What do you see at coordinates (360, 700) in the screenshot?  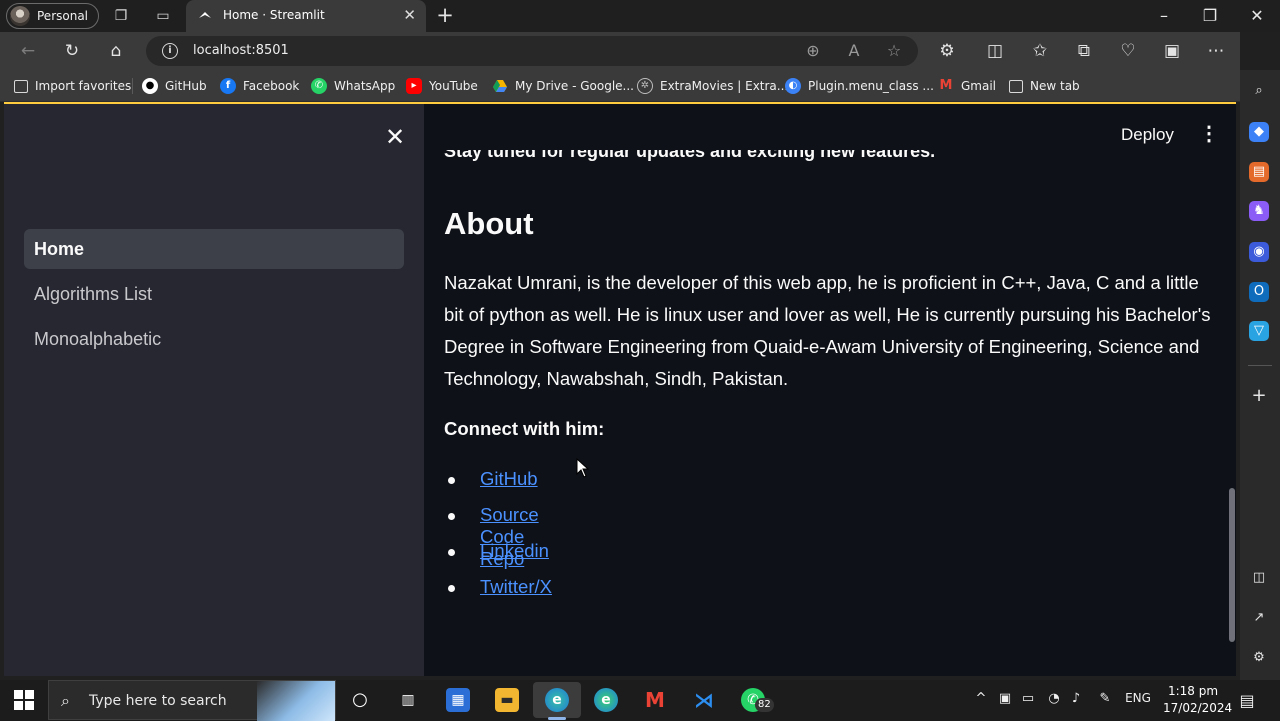 I see `cortana-icon: ○` at bounding box center [360, 700].